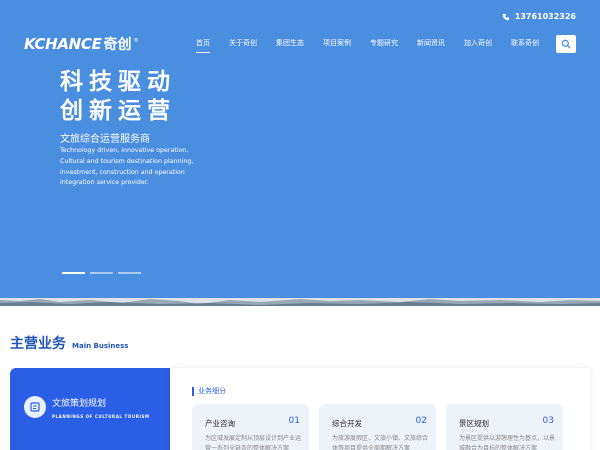 The image size is (600, 450). I want to click on header-phone: 13761032326, so click(539, 16).